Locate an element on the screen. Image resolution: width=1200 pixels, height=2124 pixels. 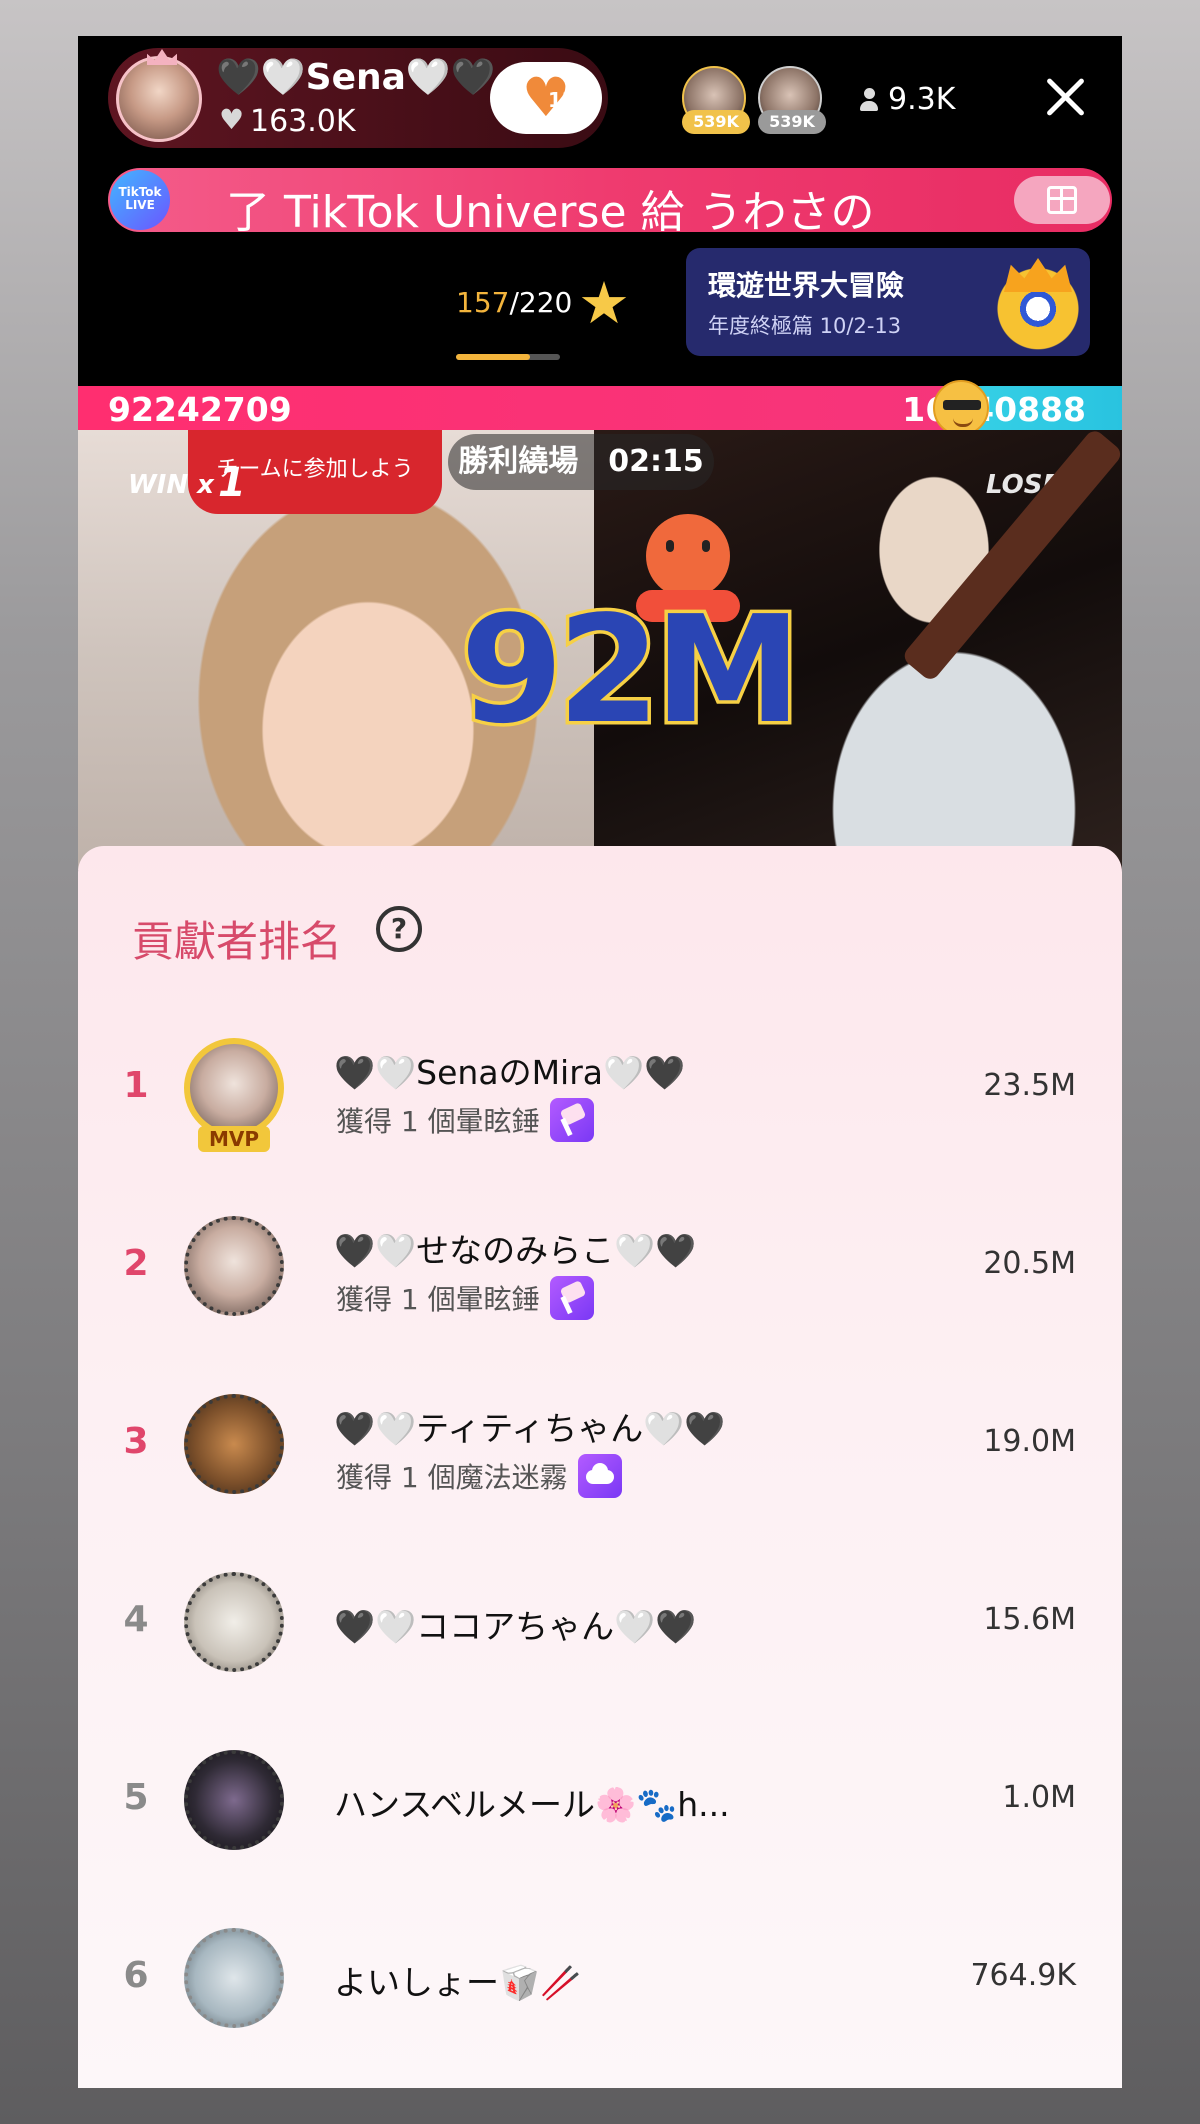
contributor-name: 🖤🤍ティティちゃん🤍🖤 is located at coordinates (530, 1428).